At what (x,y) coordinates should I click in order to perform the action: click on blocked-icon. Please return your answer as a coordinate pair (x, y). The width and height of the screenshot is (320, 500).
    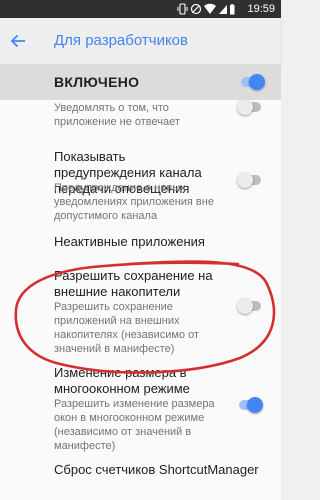
    Looking at the image, I should click on (196, 9).